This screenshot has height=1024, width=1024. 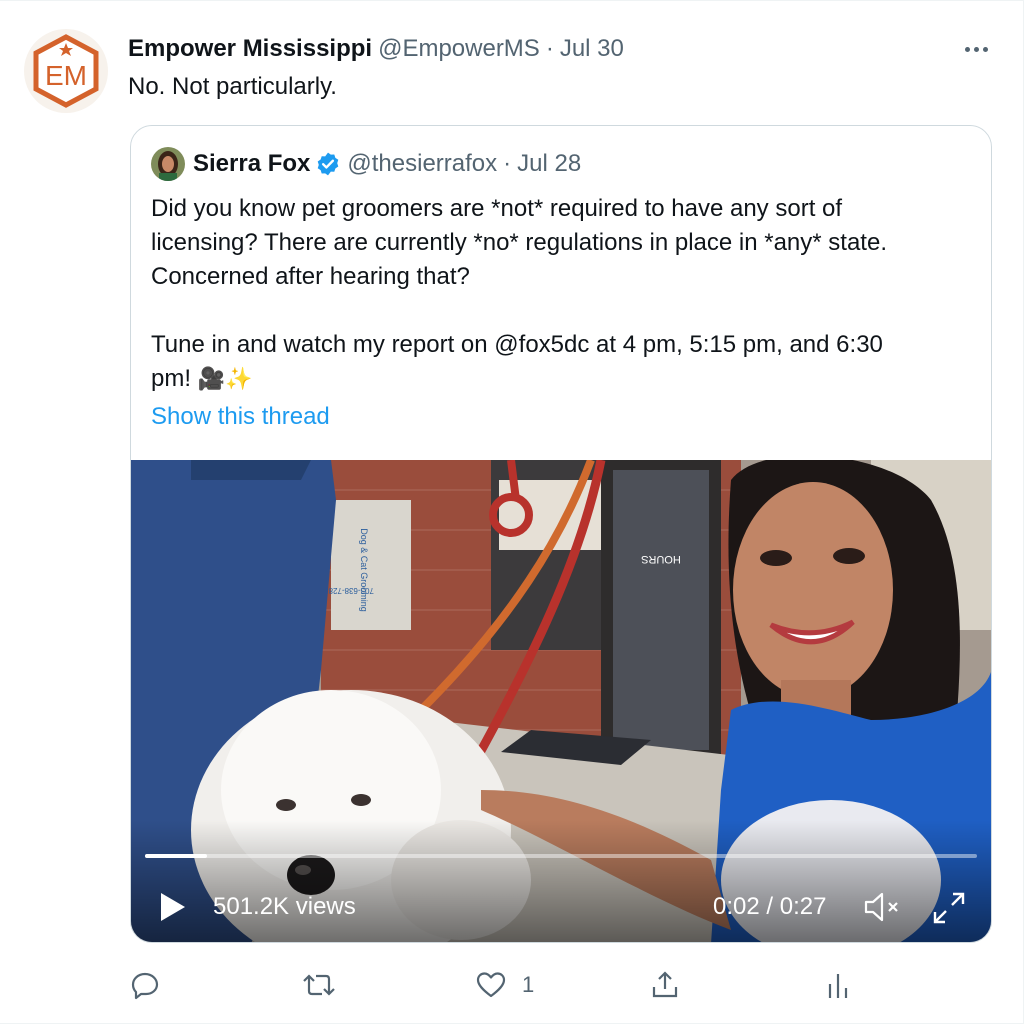 I want to click on heart-icon, so click(x=491, y=985).